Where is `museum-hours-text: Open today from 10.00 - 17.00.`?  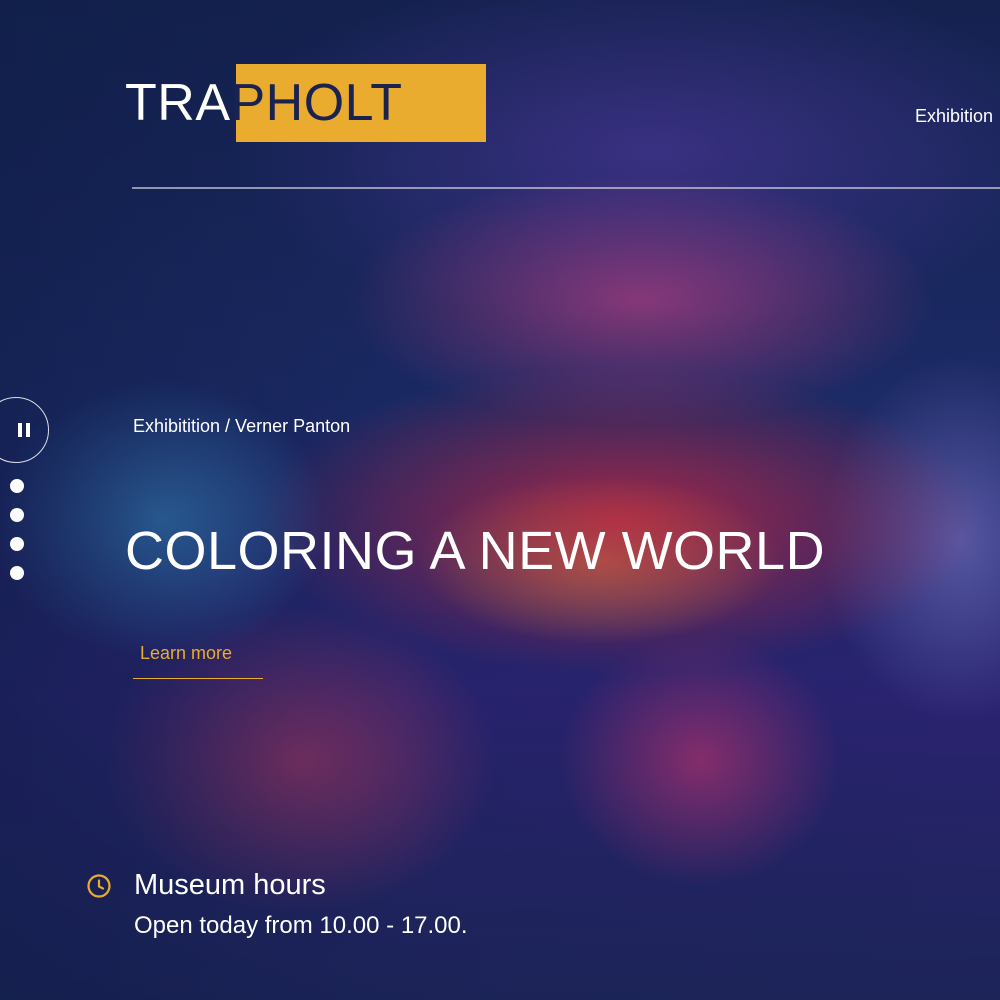 museum-hours-text: Open today from 10.00 - 17.00. is located at coordinates (301, 925).